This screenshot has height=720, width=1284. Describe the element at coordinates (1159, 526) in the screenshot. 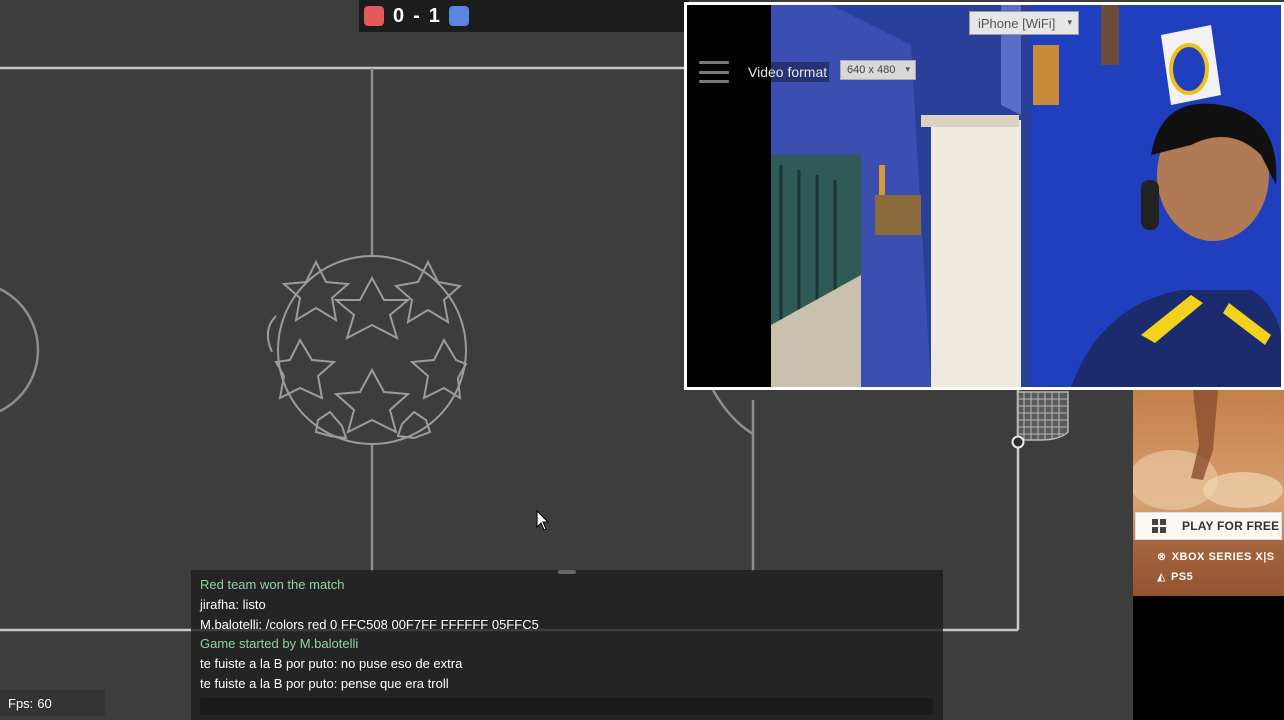

I see `windows-icon` at that location.